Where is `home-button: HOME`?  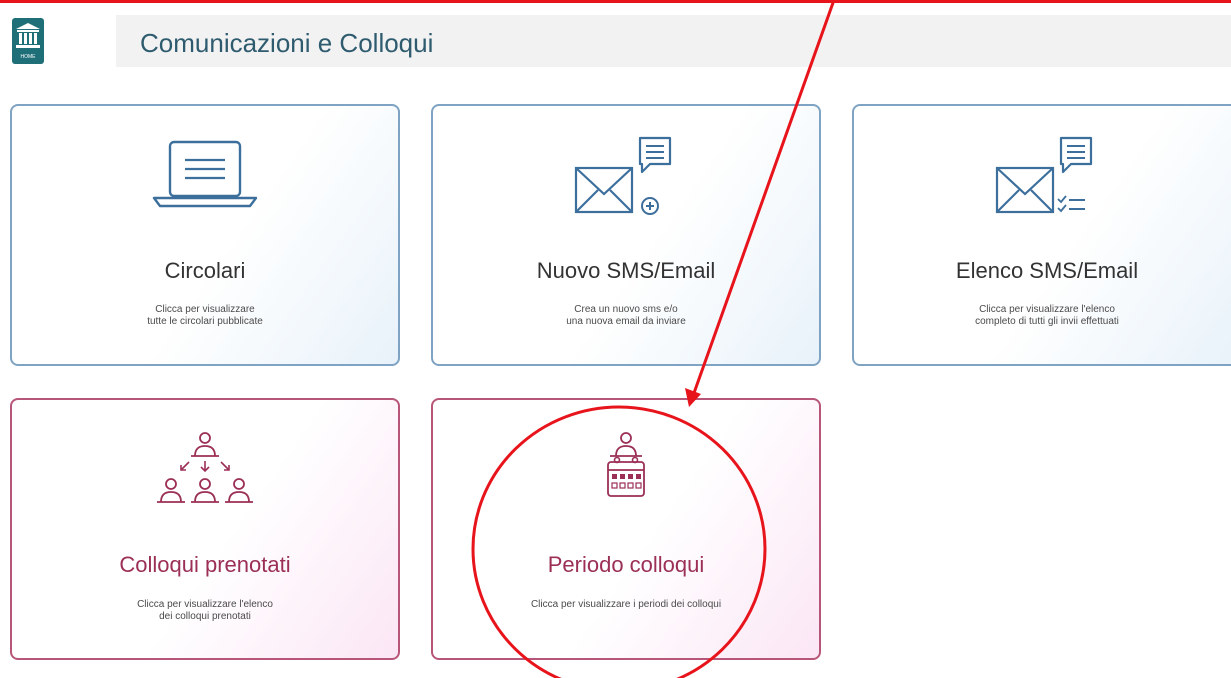
home-button: HOME is located at coordinates (28, 41).